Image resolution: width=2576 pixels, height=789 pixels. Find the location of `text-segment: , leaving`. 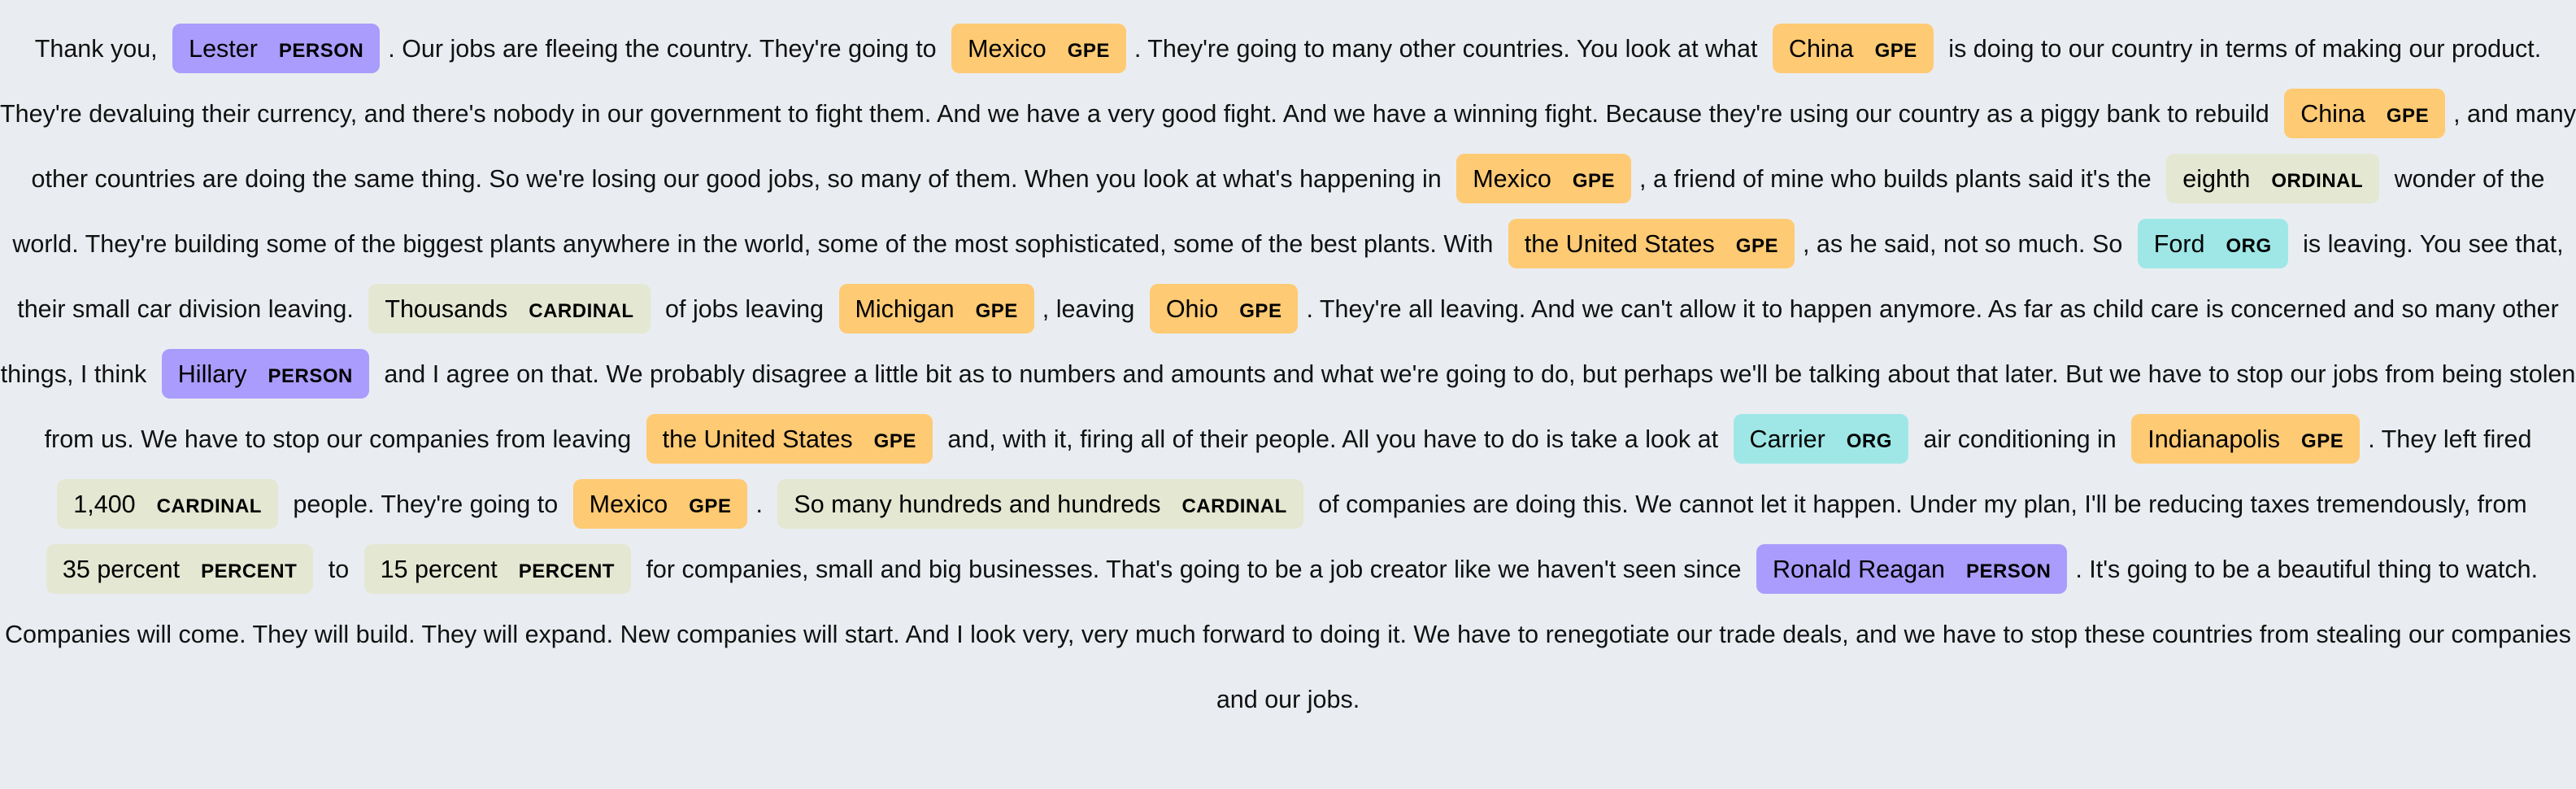

text-segment: , leaving is located at coordinates (1092, 309).